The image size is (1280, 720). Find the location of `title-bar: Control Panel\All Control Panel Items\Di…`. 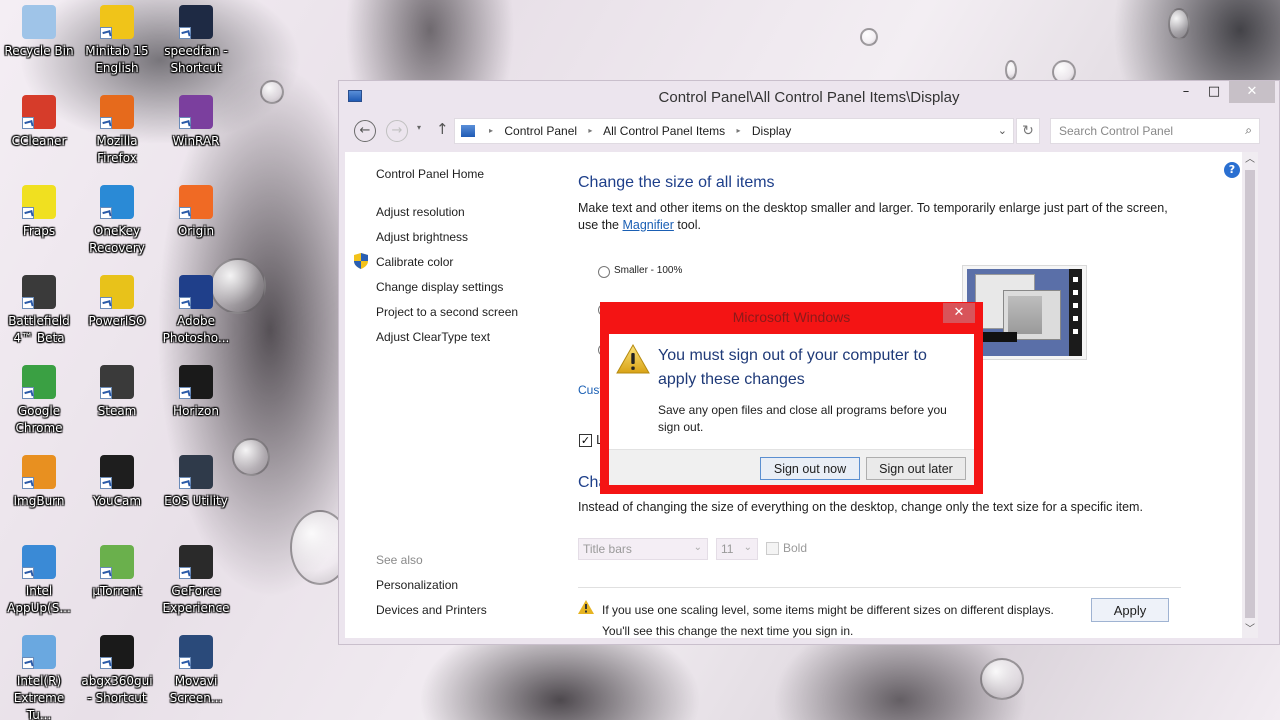

title-bar: Control Panel\All Control Panel Items\Di… is located at coordinates (809, 97).